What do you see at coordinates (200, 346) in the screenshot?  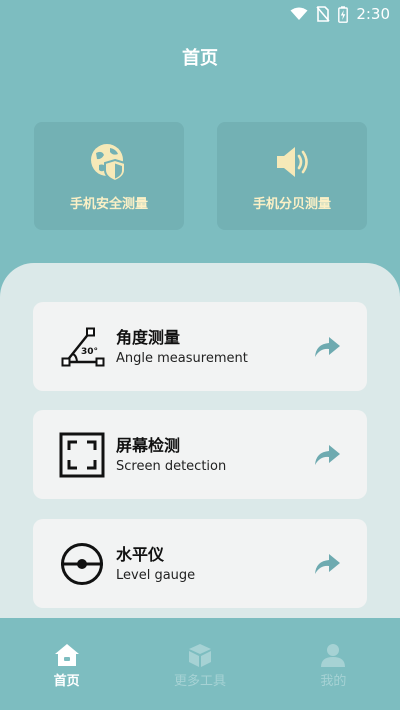 I see `angle-measurement-card: 30° 角度测量 Angle measurement` at bounding box center [200, 346].